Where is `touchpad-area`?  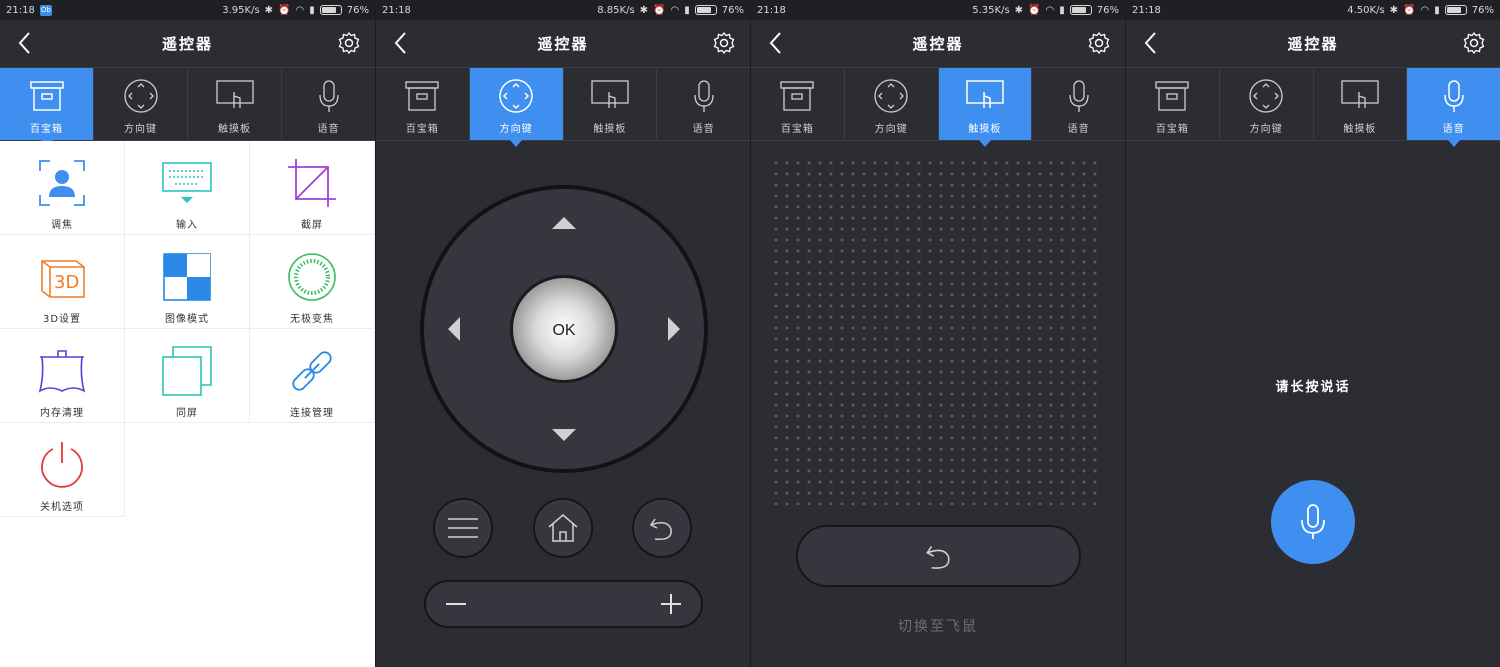 touchpad-area is located at coordinates (938, 332).